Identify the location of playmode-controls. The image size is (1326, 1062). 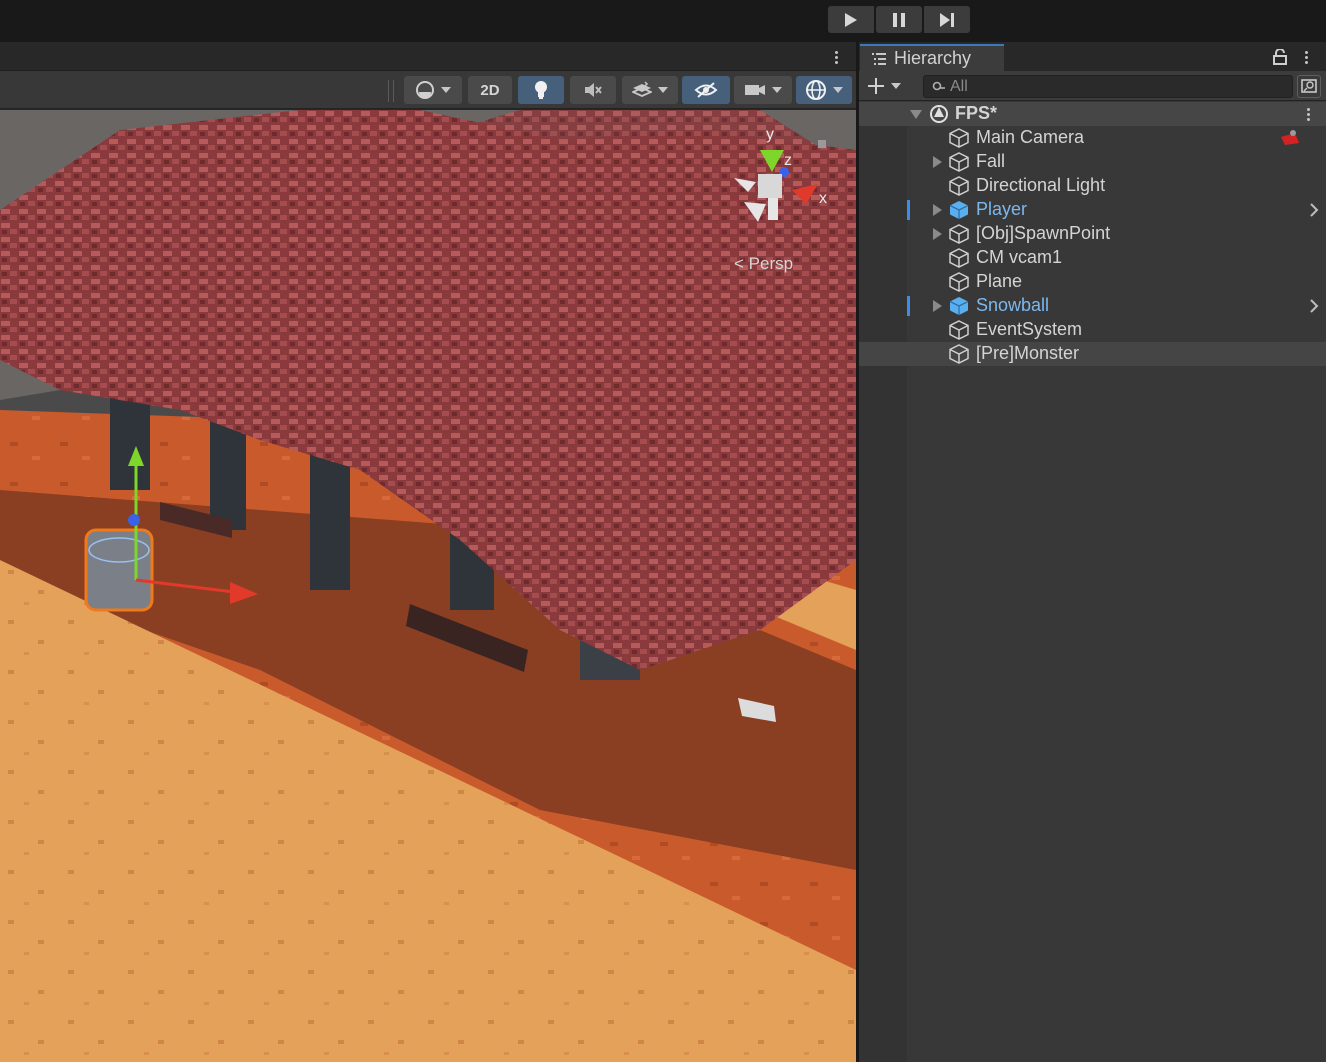
(899, 19).